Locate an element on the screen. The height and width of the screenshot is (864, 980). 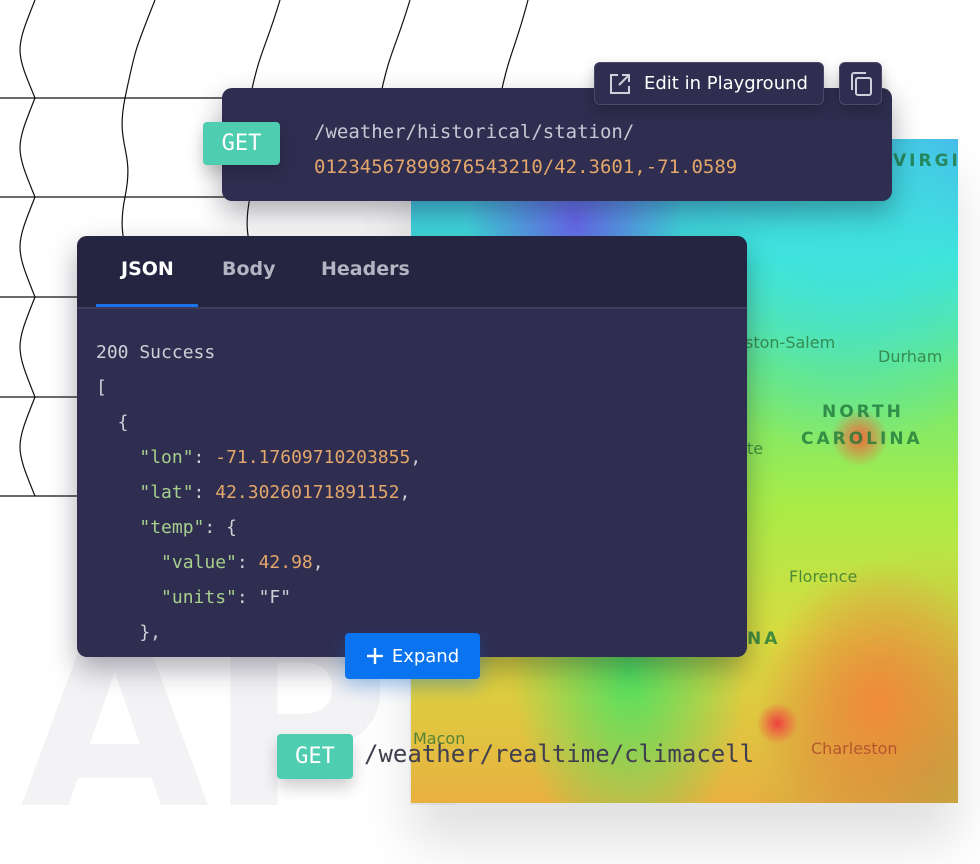
temp-units: "F" is located at coordinates (275, 597).